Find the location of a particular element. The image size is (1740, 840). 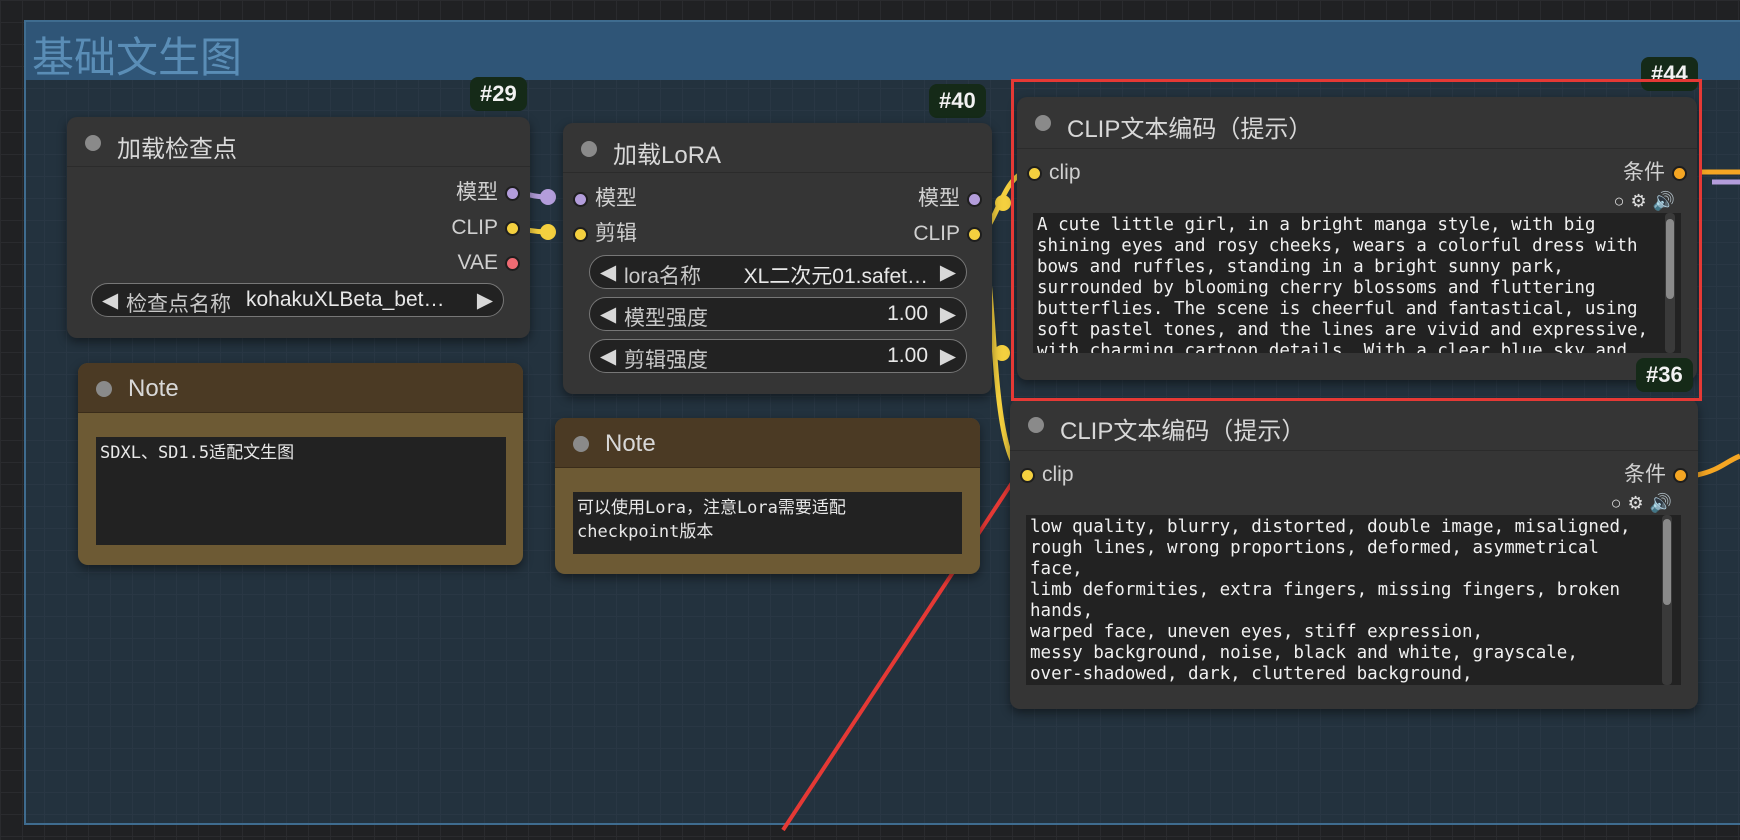

input-clip: clip is located at coordinates (1070, 475).